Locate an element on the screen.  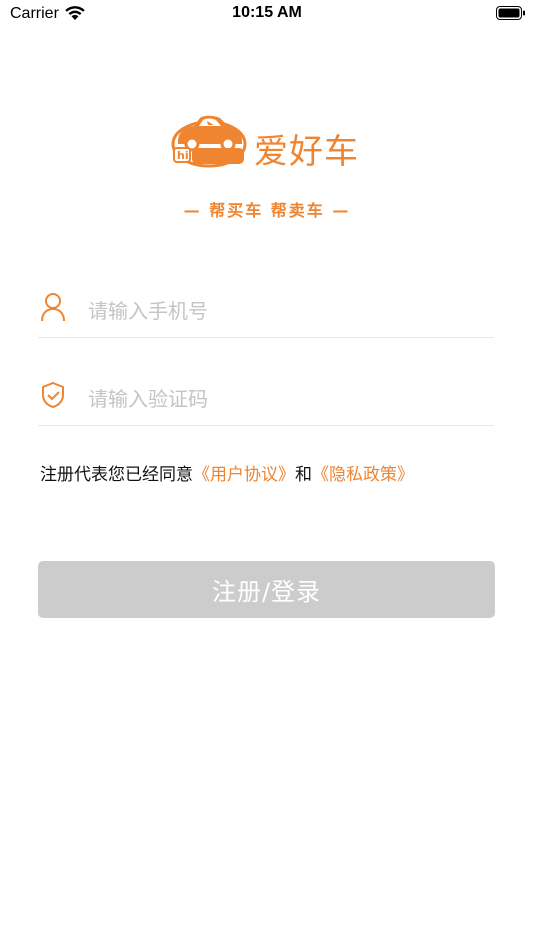
brand-logo: hi CAR 爱好车 is located at coordinates (270, 145).